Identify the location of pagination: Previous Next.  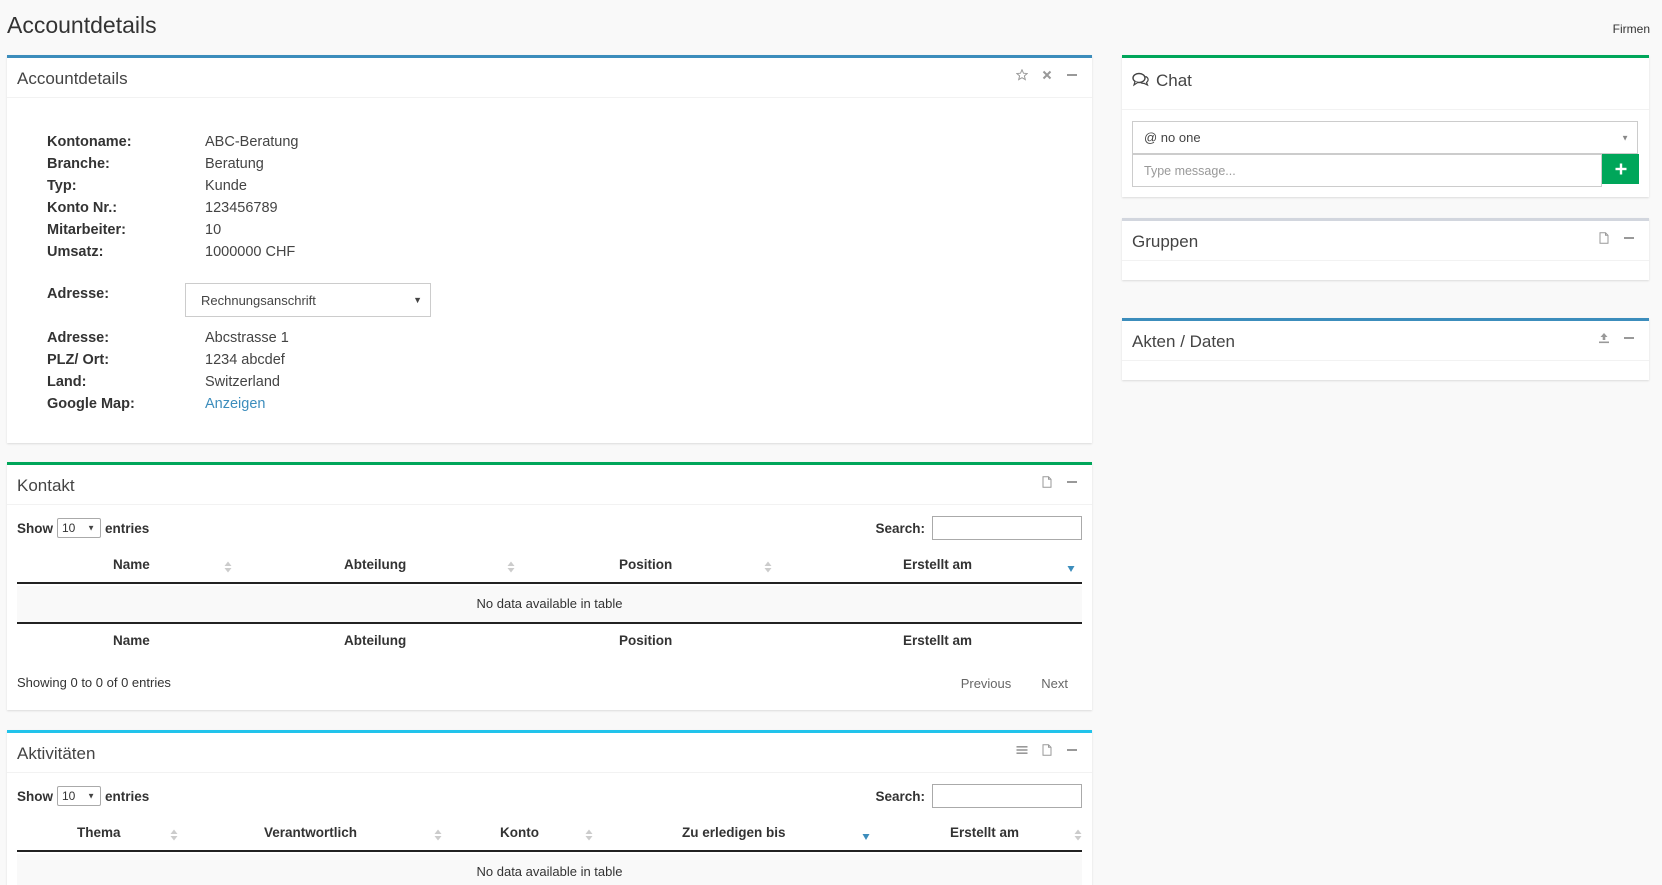
(1014, 683).